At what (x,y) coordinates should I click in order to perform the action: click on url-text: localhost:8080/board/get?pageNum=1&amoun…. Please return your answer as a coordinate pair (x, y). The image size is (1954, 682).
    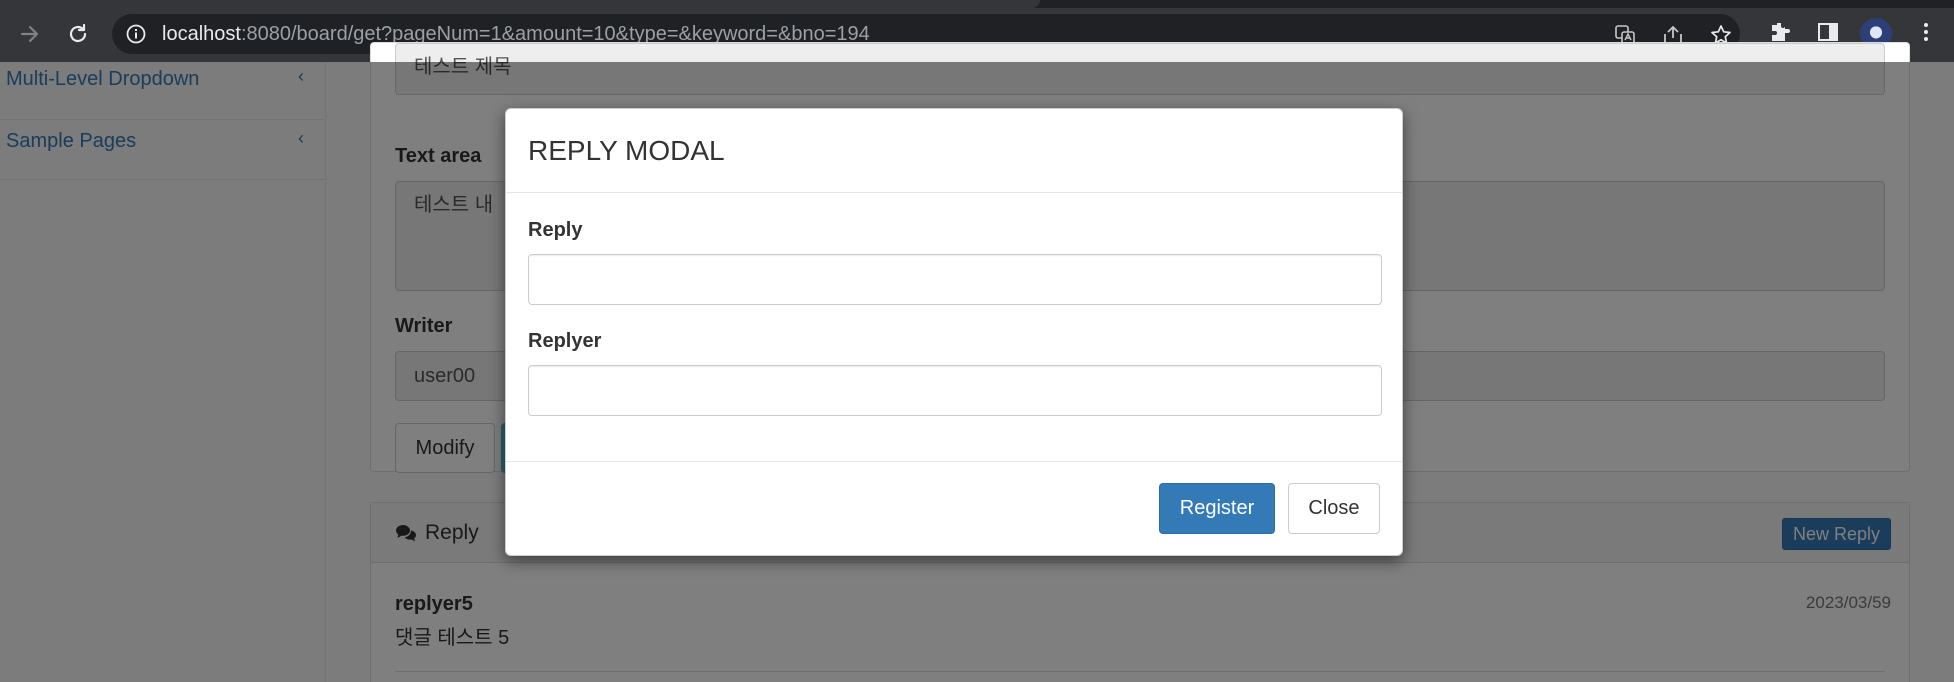
    Looking at the image, I should click on (516, 34).